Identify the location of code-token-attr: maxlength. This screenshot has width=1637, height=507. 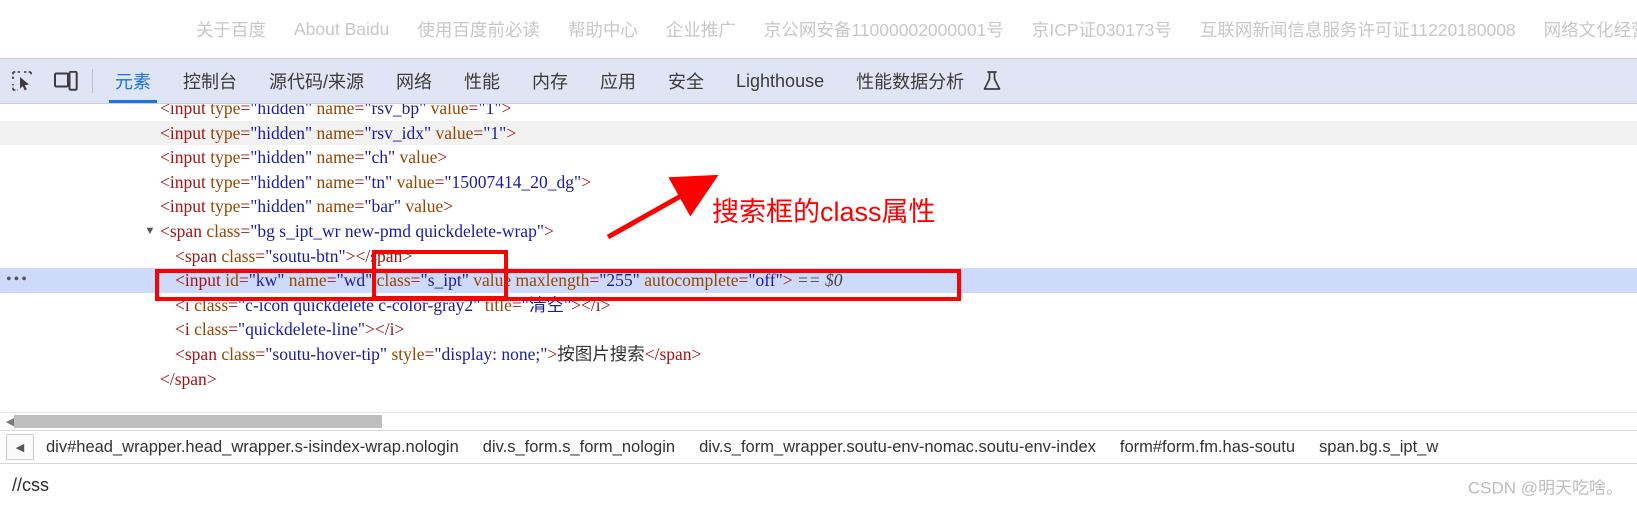
(550, 280).